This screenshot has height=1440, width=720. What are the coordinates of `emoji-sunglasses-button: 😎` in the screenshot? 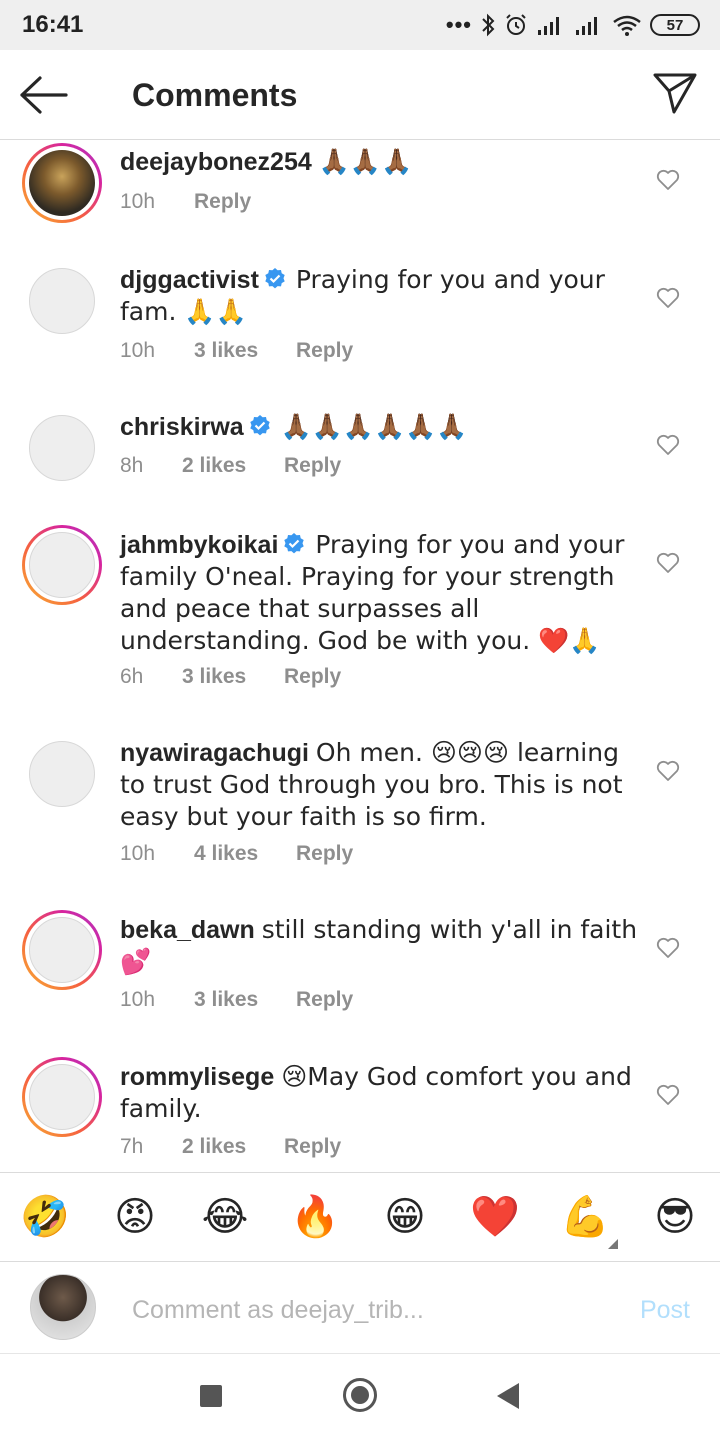 It's located at (675, 1217).